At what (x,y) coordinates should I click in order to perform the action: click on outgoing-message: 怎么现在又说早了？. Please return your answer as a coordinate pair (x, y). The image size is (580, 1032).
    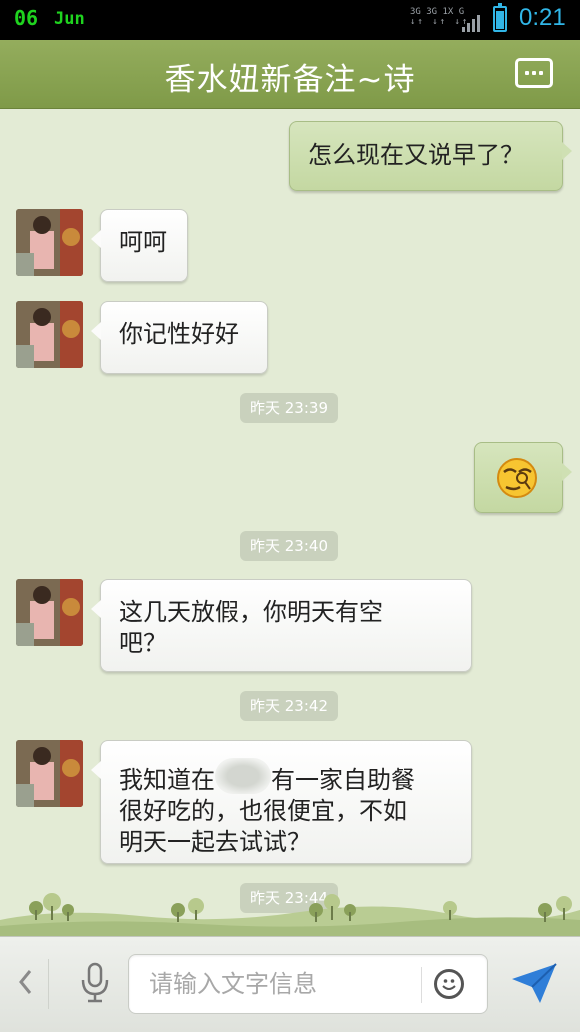
    Looking at the image, I should click on (430, 156).